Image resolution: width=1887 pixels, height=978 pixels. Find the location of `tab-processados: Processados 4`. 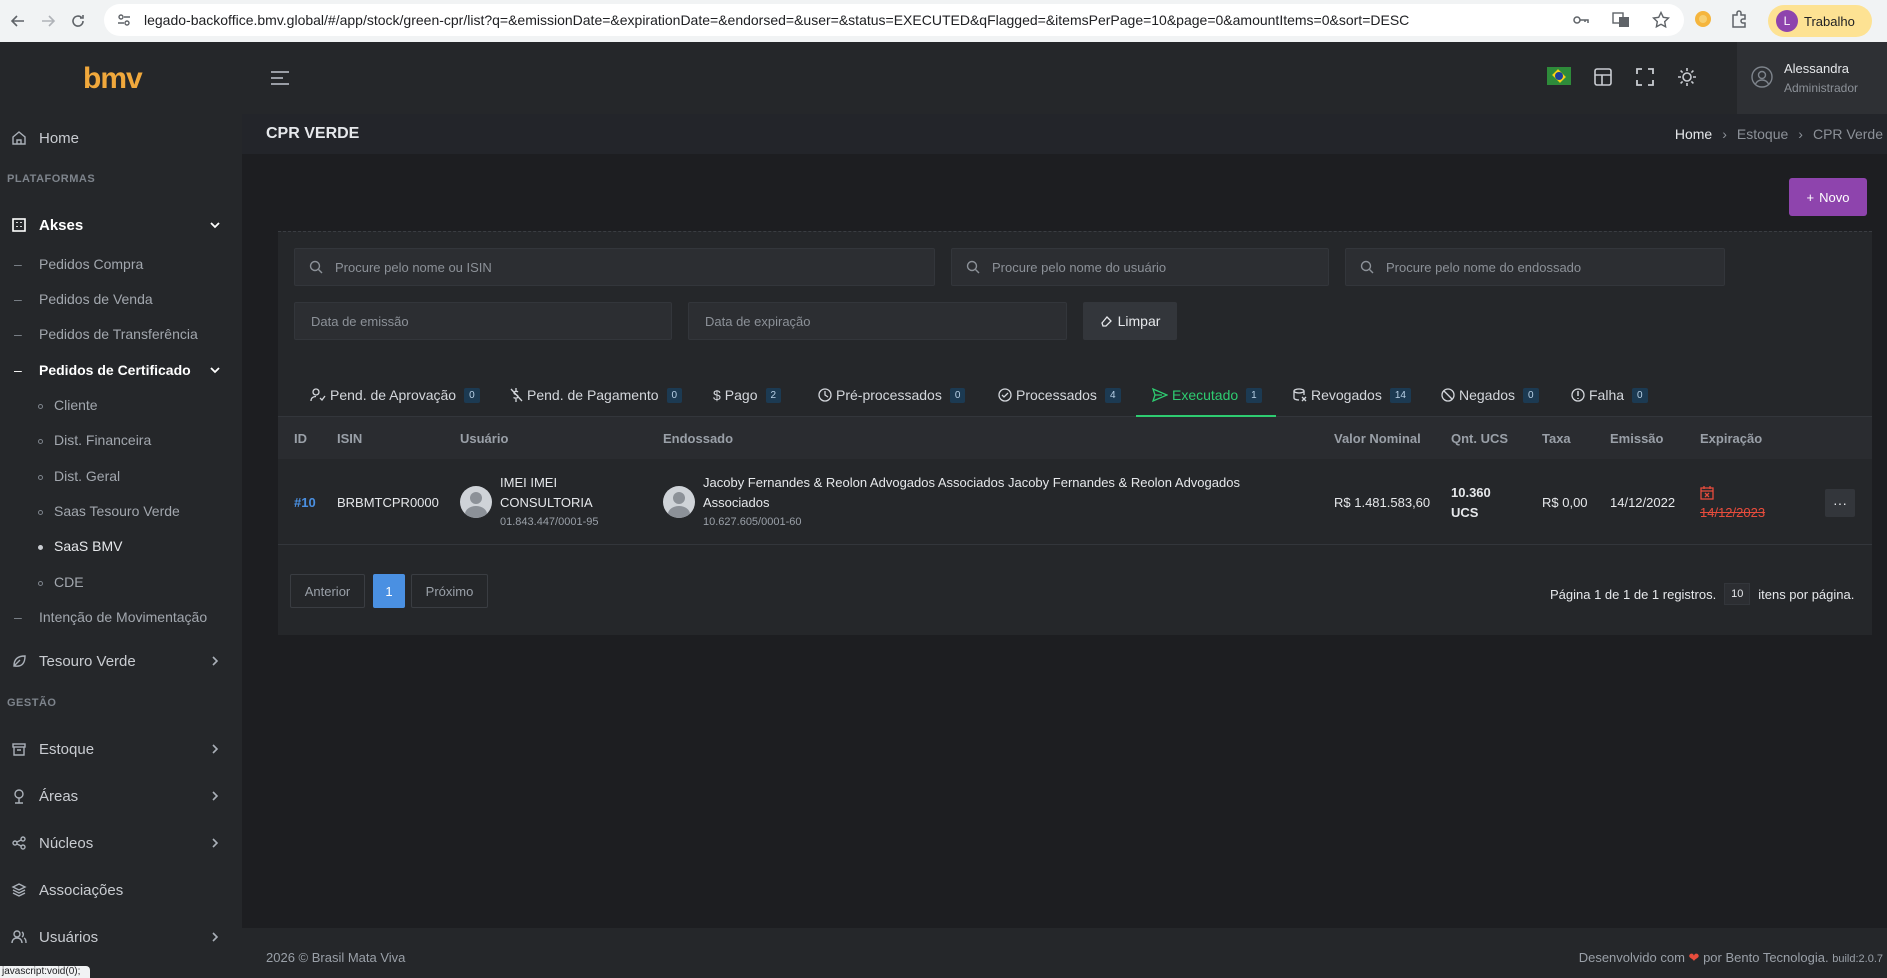

tab-processados: Processados 4 is located at coordinates (1059, 395).